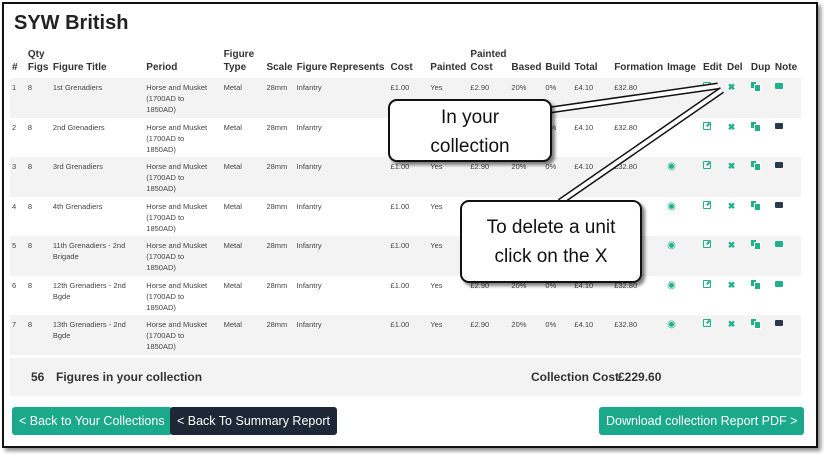 The width and height of the screenshot is (824, 454). I want to click on col-dup: Dup, so click(760, 67).